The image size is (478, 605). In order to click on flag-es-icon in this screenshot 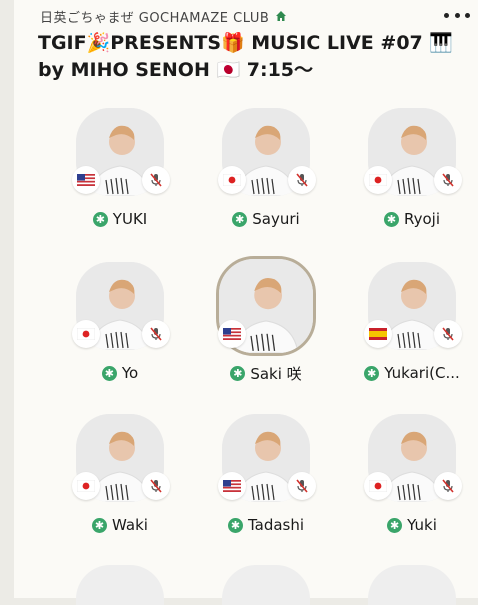, I will do `click(378, 334)`.